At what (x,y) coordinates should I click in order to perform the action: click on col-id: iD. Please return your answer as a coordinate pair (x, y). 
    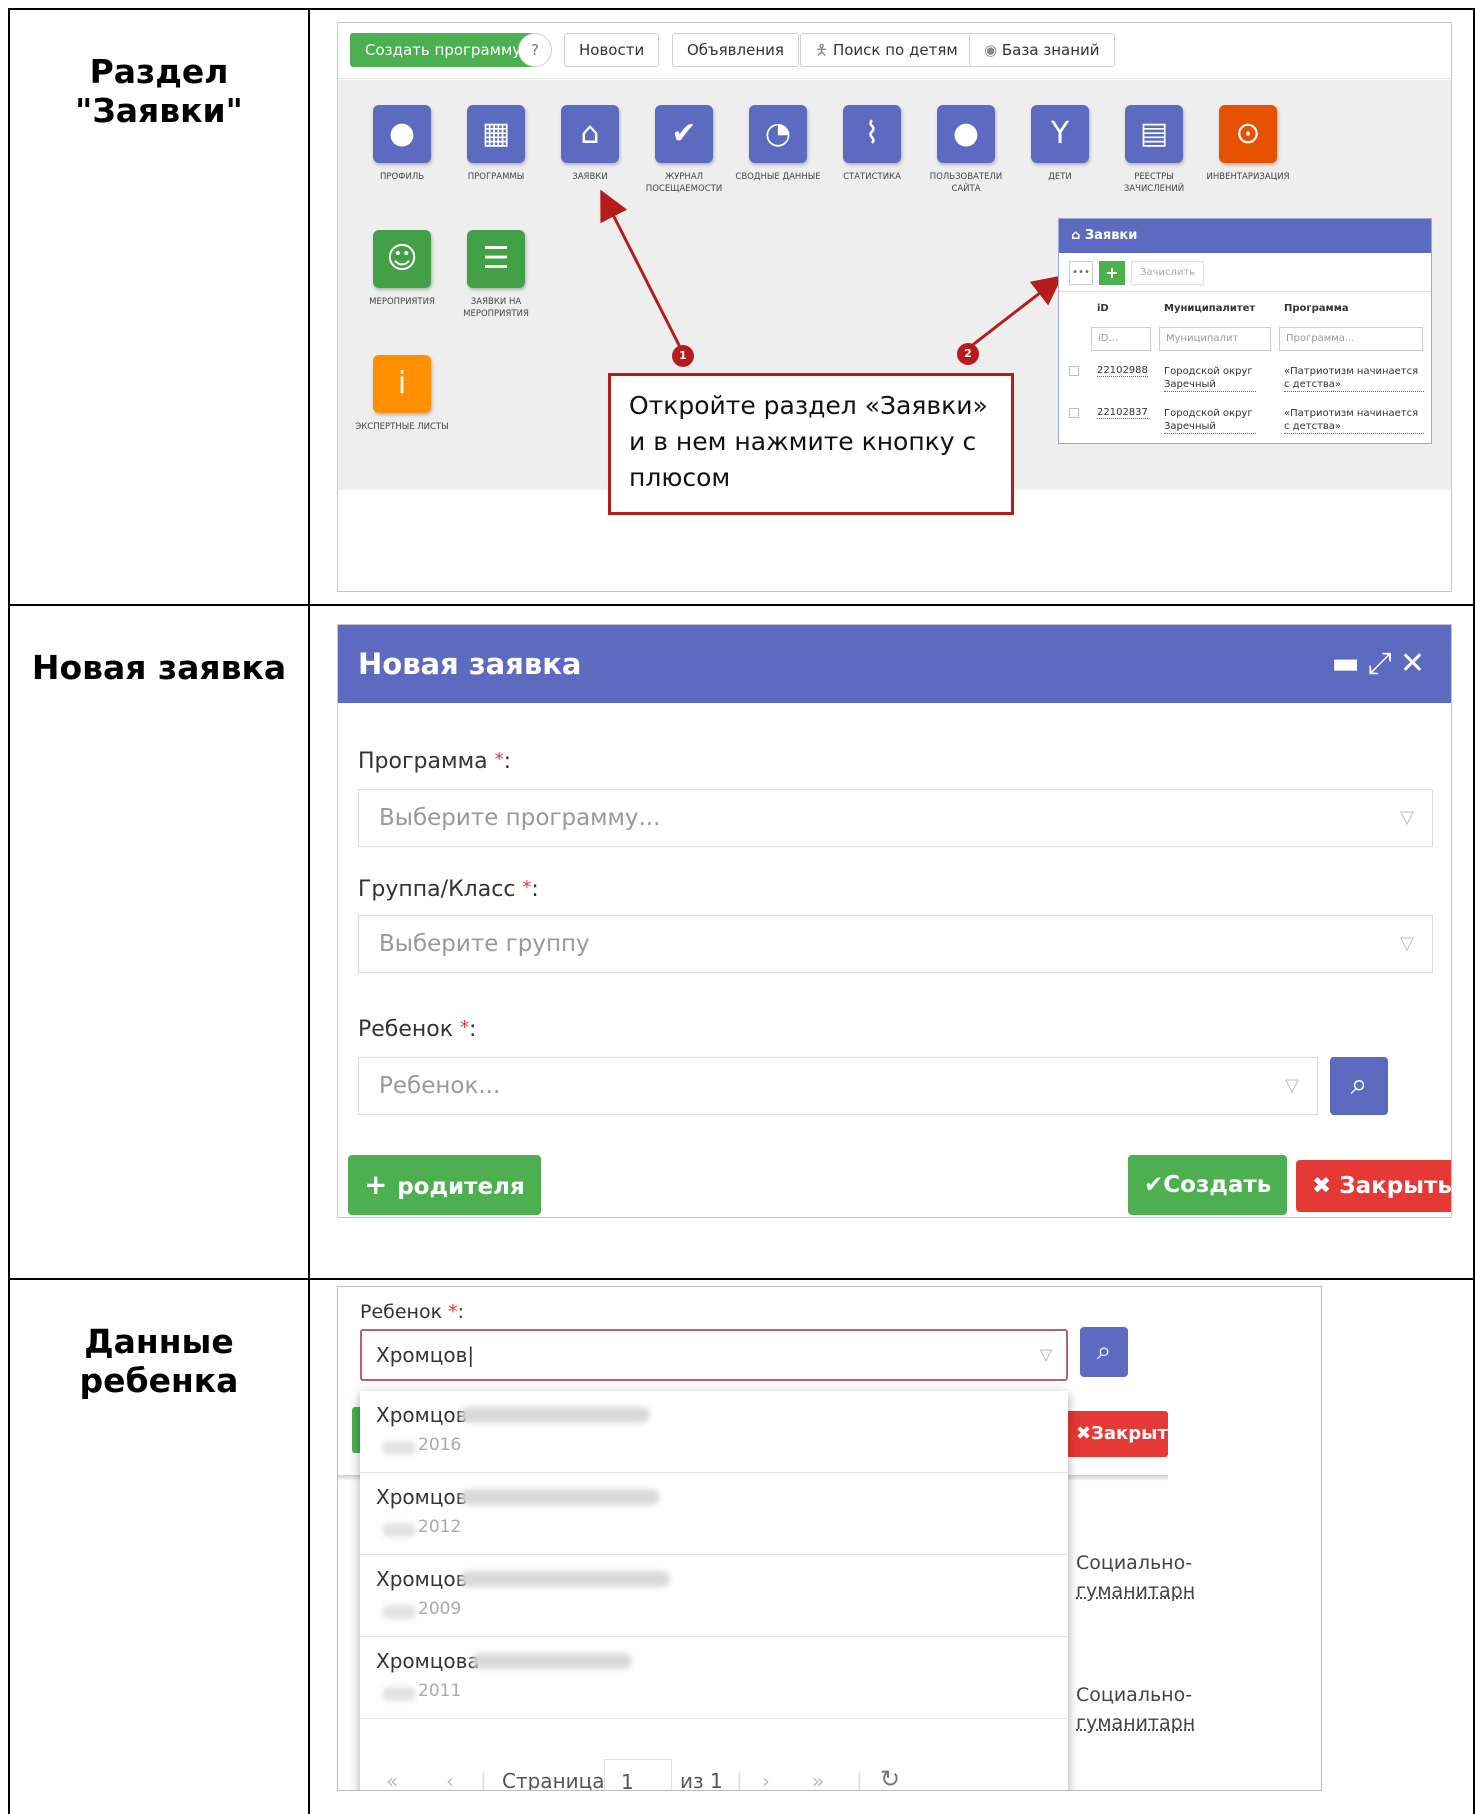
    Looking at the image, I should click on (1103, 308).